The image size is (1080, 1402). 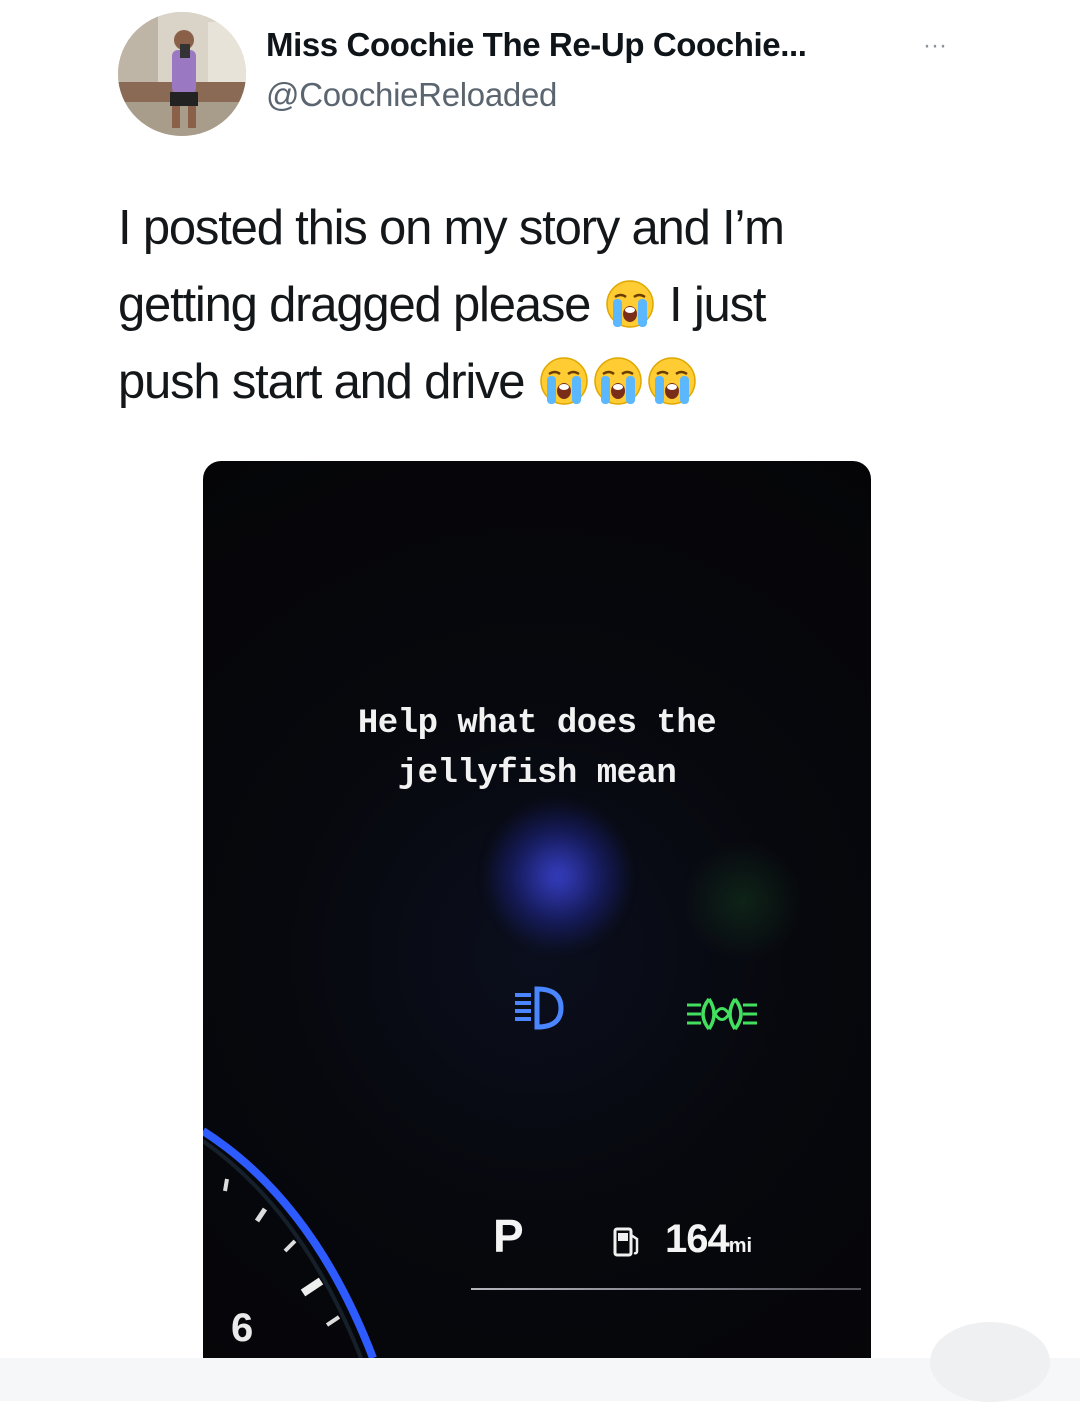 I want to click on story-caption-line-1: Help what does the, so click(x=537, y=724).